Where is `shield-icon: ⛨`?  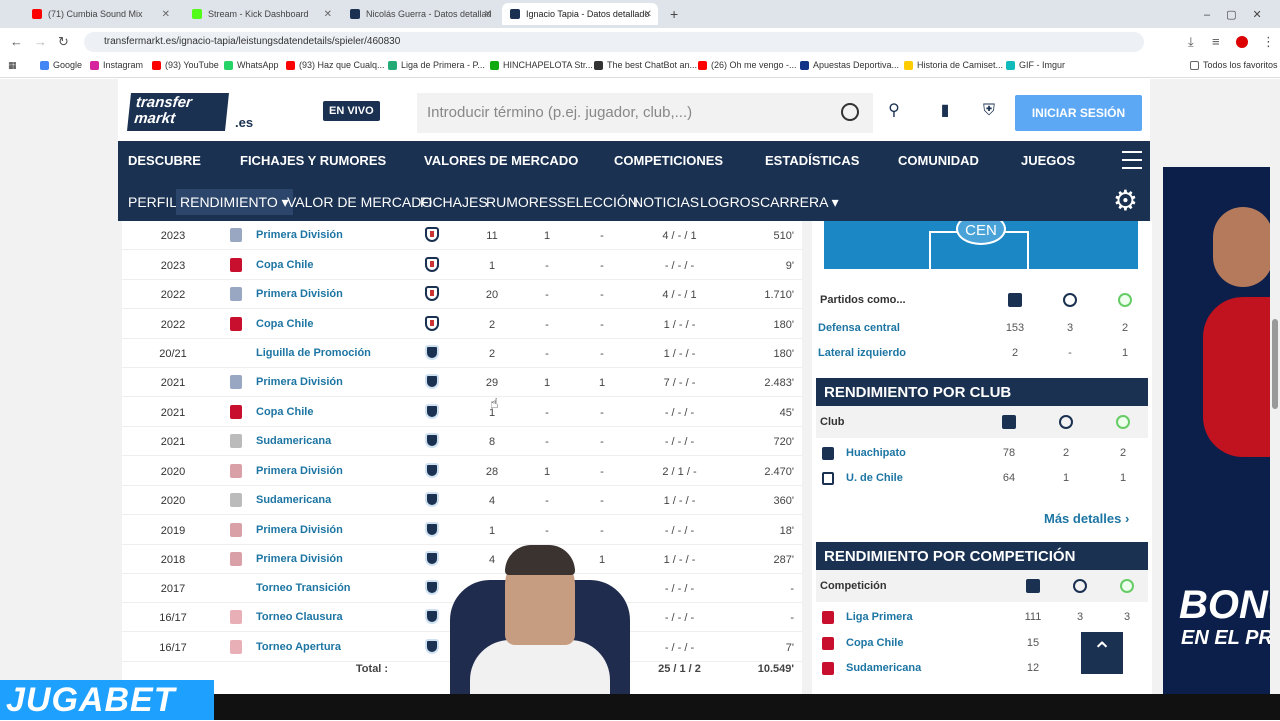
shield-icon: ⛨ is located at coordinates (989, 111).